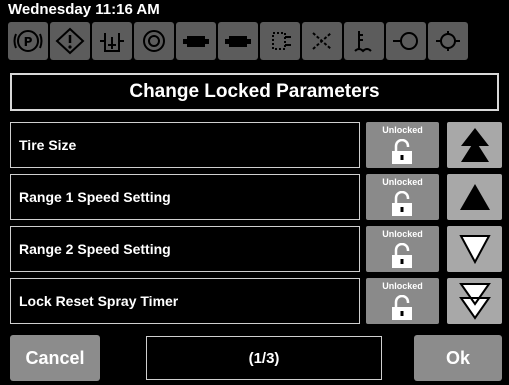  Describe the element at coordinates (185, 249) in the screenshot. I see `param-row-range-2-speed: Range 2 Speed Setting` at that location.